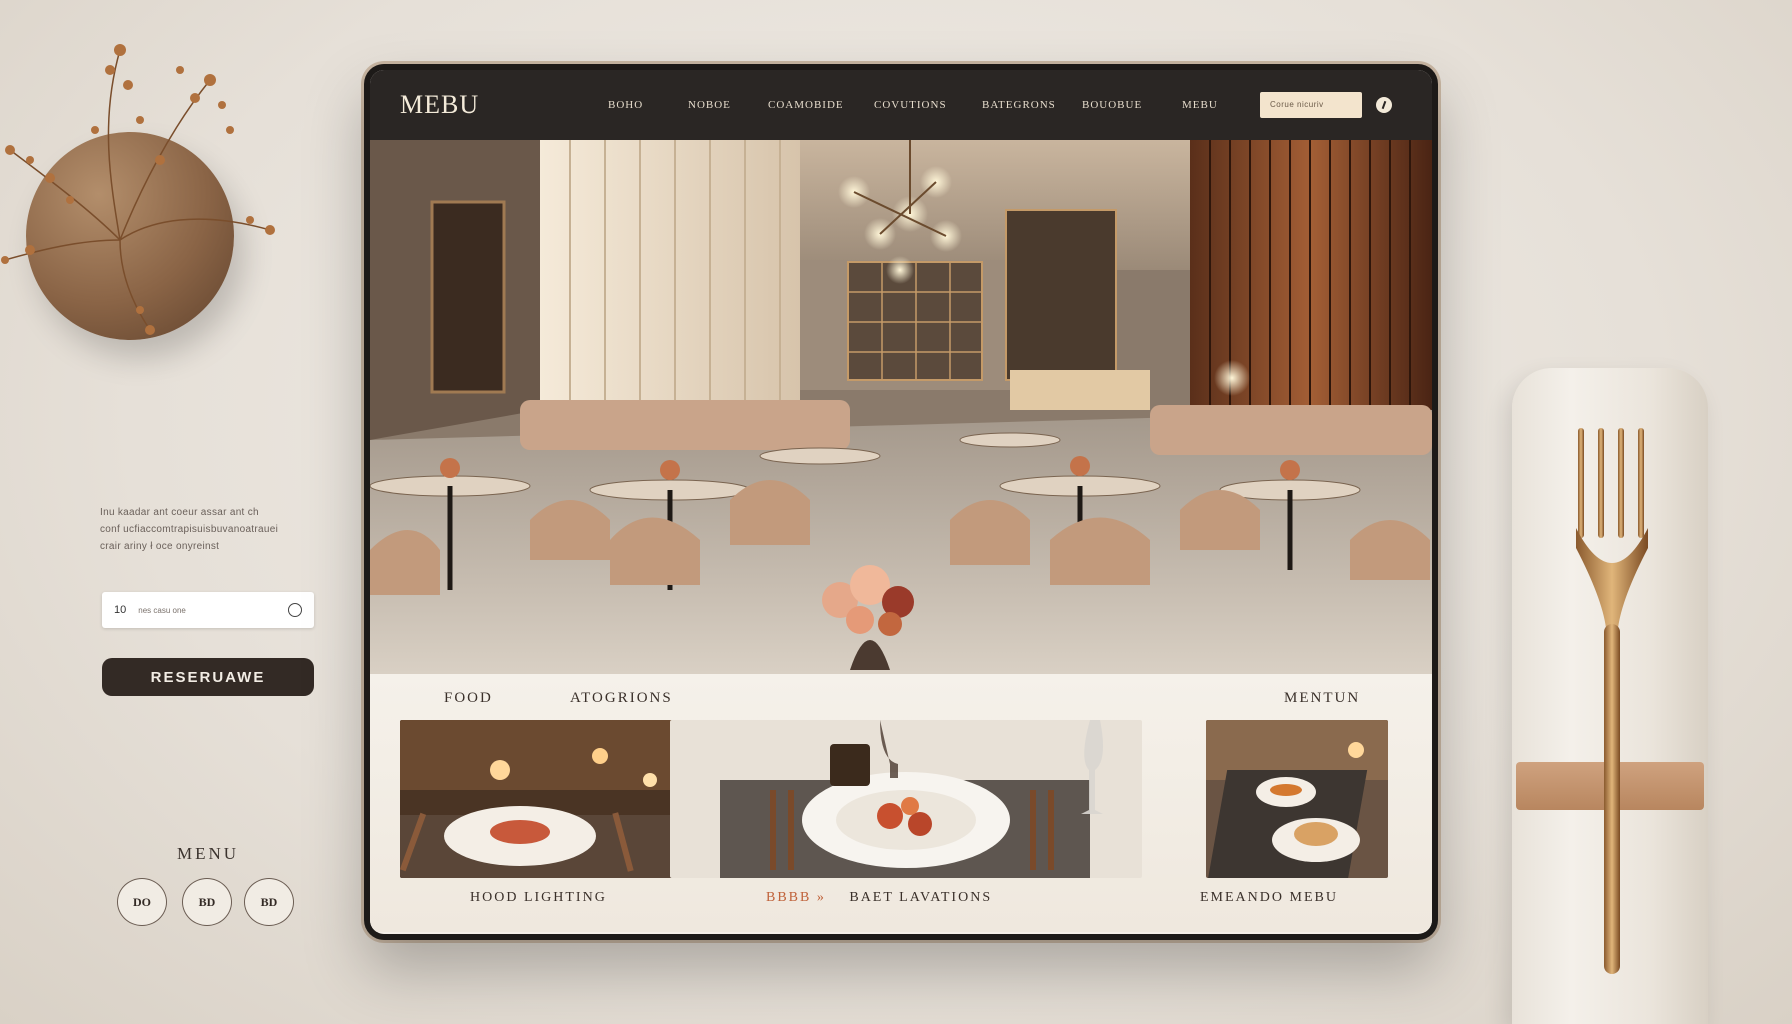 Image resolution: width=1792 pixels, height=1024 pixels. What do you see at coordinates (621, 698) in the screenshot?
I see `section-title-atogrions: ATOGRIONS` at bounding box center [621, 698].